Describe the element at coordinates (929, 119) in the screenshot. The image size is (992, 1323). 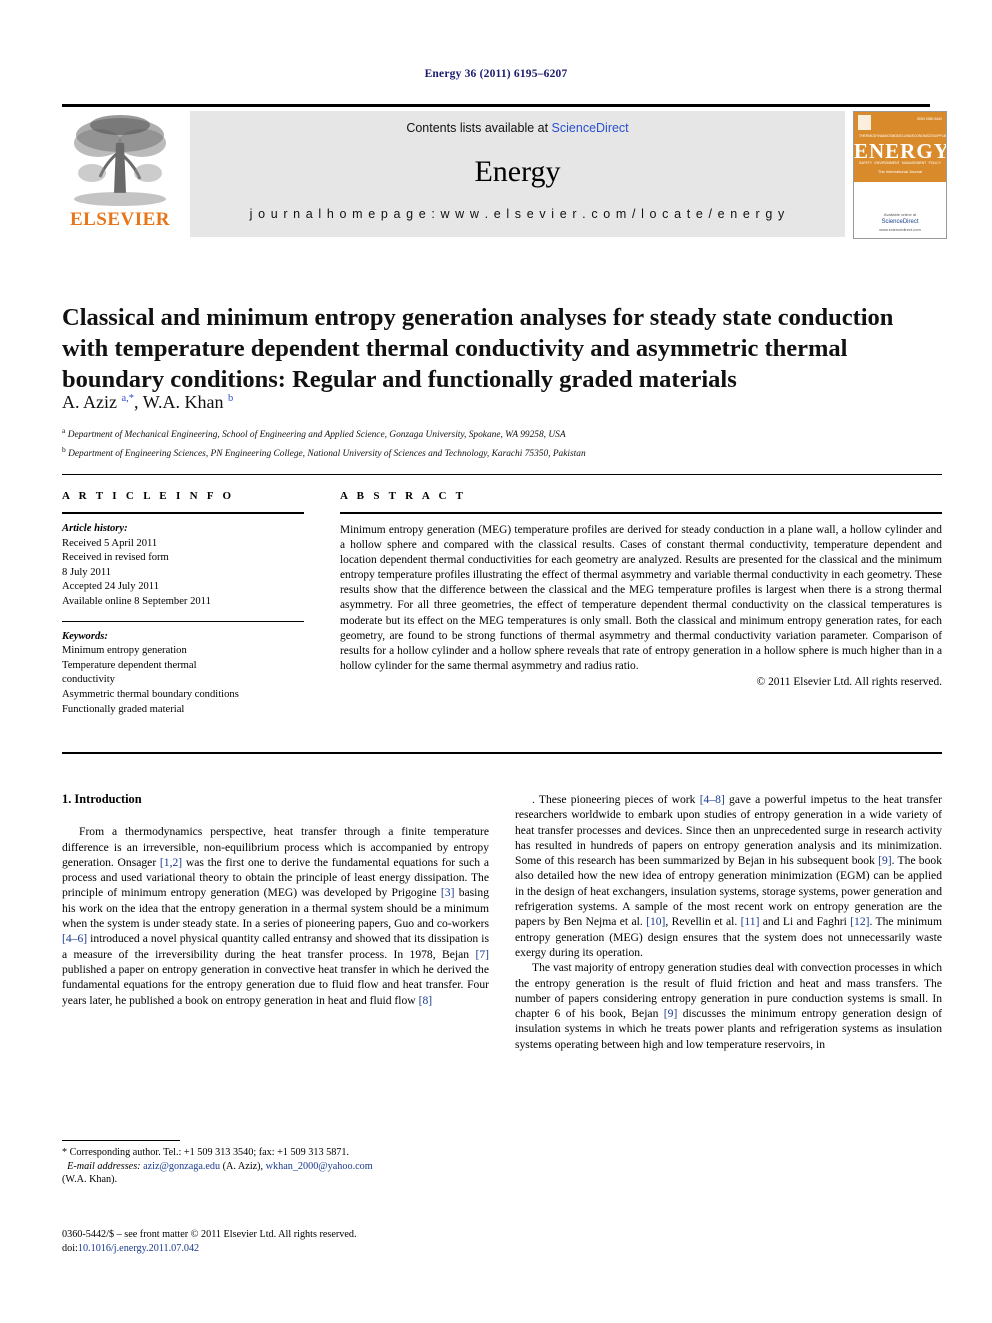
I see `cover-issn: ISSN 0360-5442` at that location.